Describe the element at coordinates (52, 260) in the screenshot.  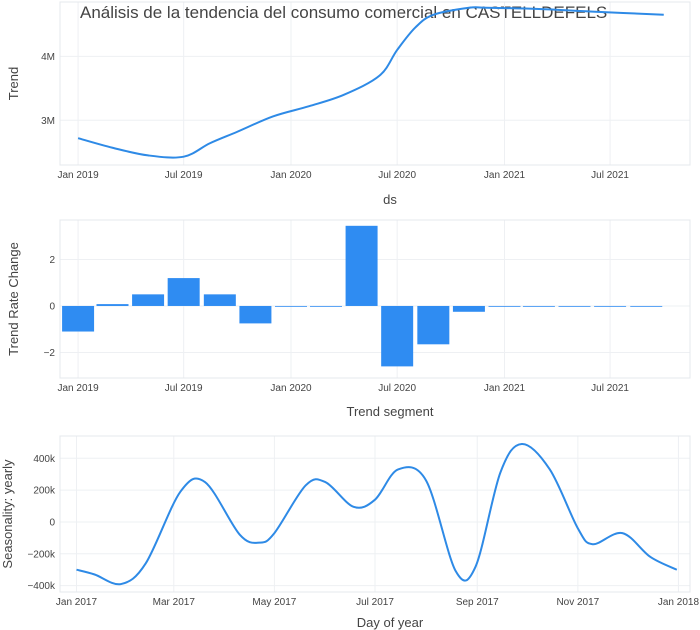
I see `y-tick-label: 2` at that location.